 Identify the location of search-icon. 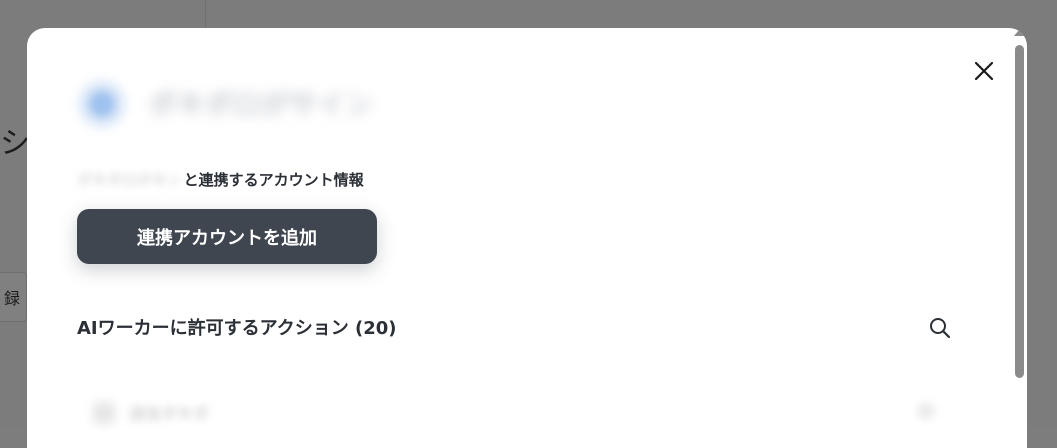
(940, 328).